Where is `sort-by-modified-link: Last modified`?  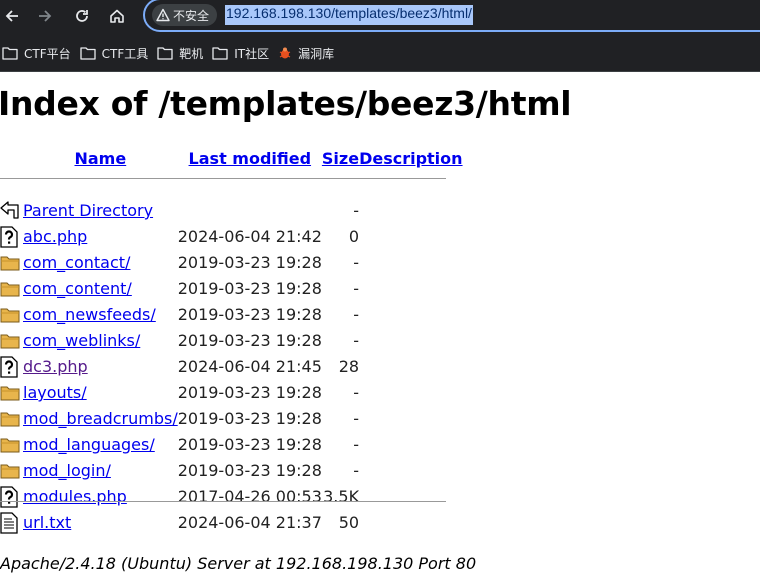 sort-by-modified-link: Last modified is located at coordinates (250, 158).